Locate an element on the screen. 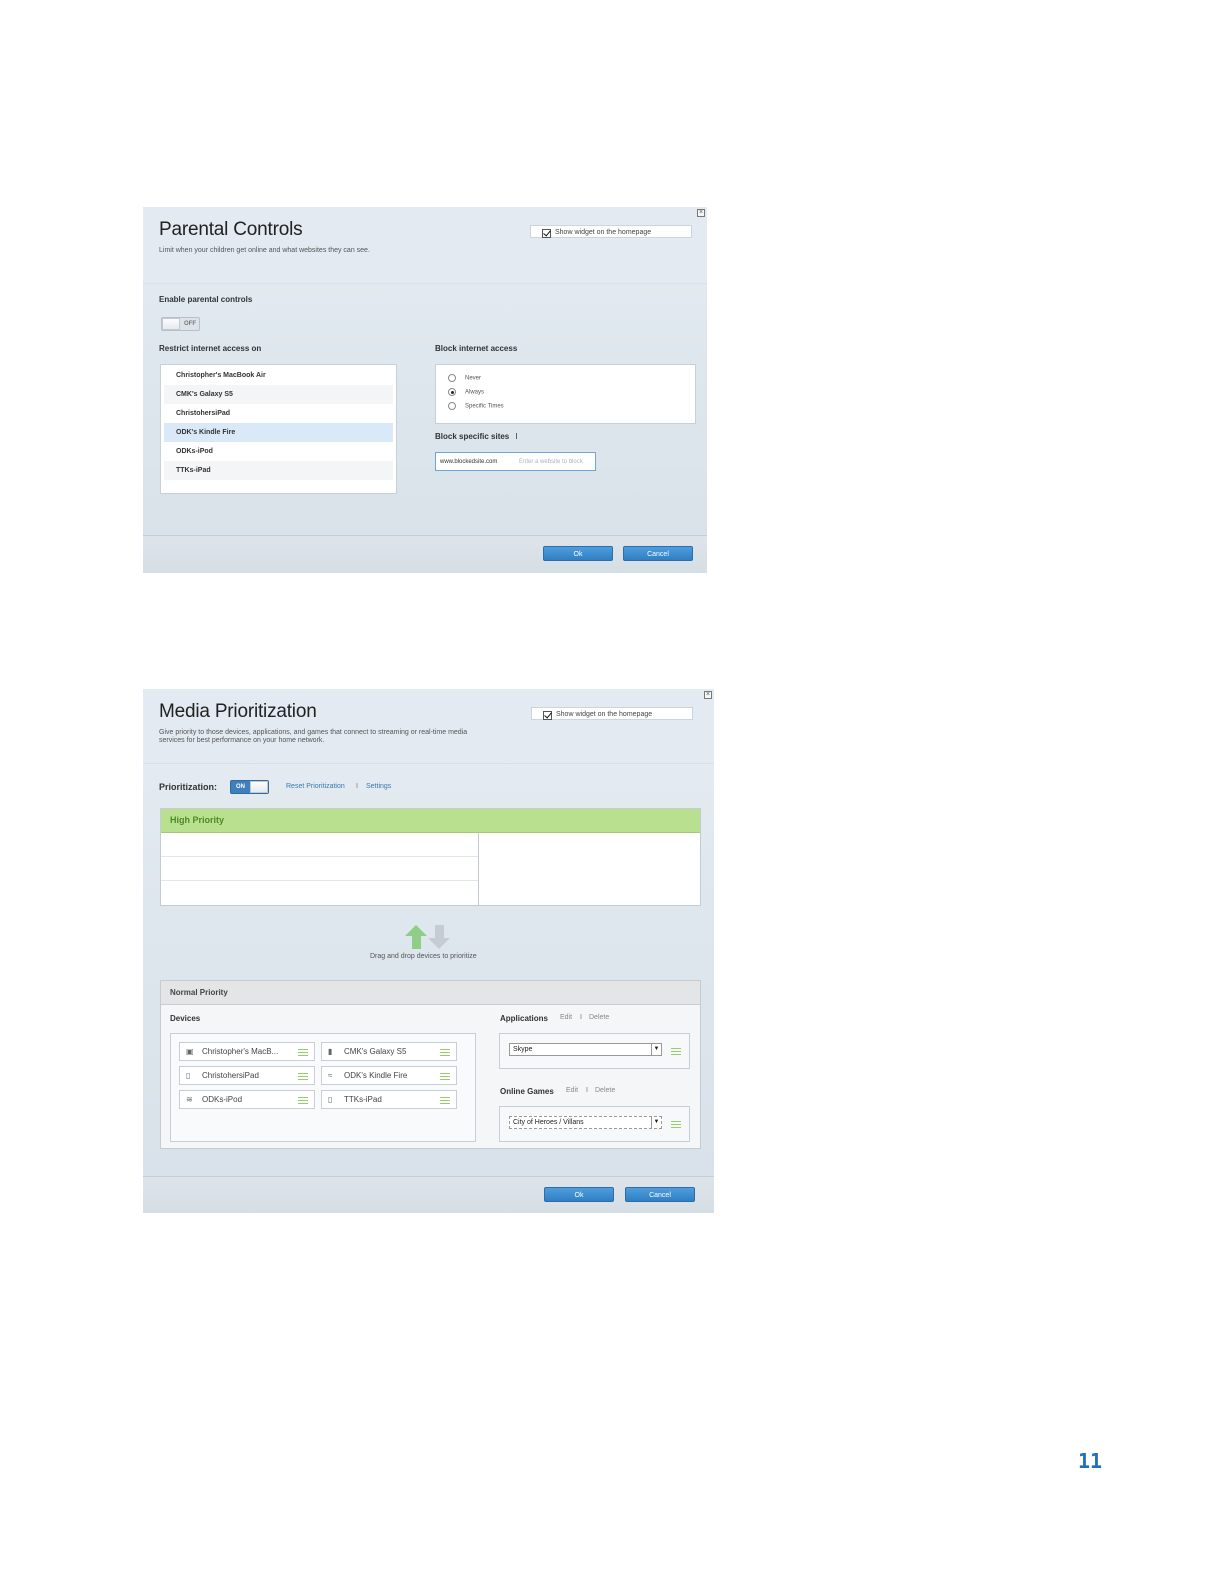 This screenshot has height=1584, width=1224. settings-link: Settings is located at coordinates (378, 786).